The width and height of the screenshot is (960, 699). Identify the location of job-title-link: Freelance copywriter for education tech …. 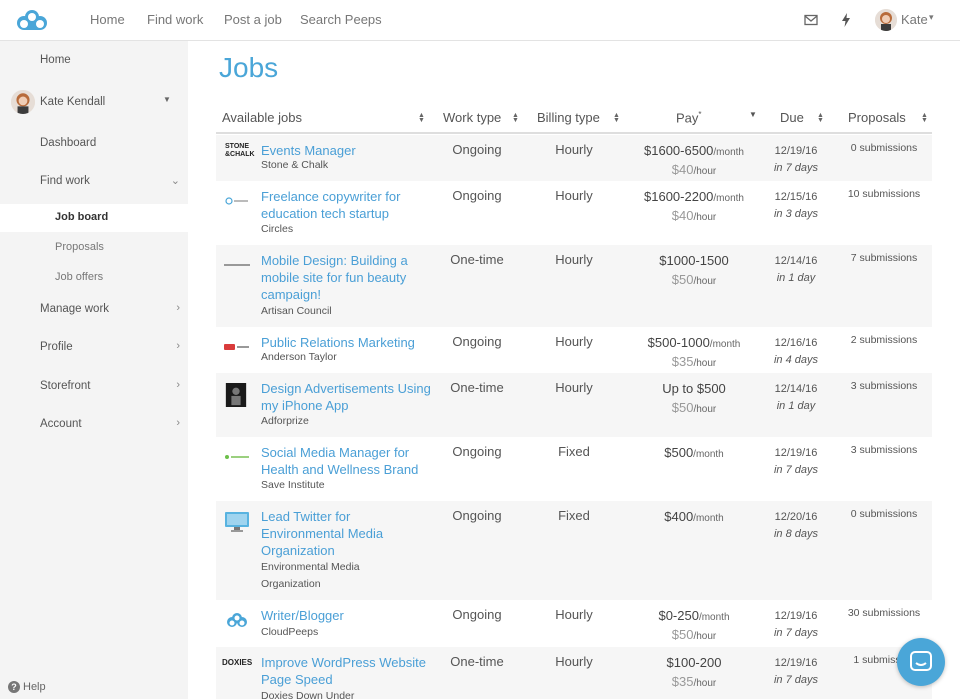
(346, 205).